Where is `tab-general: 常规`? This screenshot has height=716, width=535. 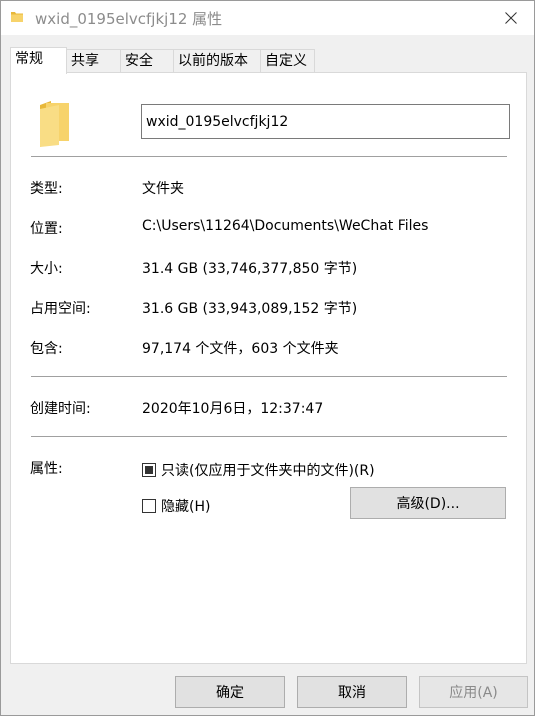
tab-general: 常规 is located at coordinates (38, 60).